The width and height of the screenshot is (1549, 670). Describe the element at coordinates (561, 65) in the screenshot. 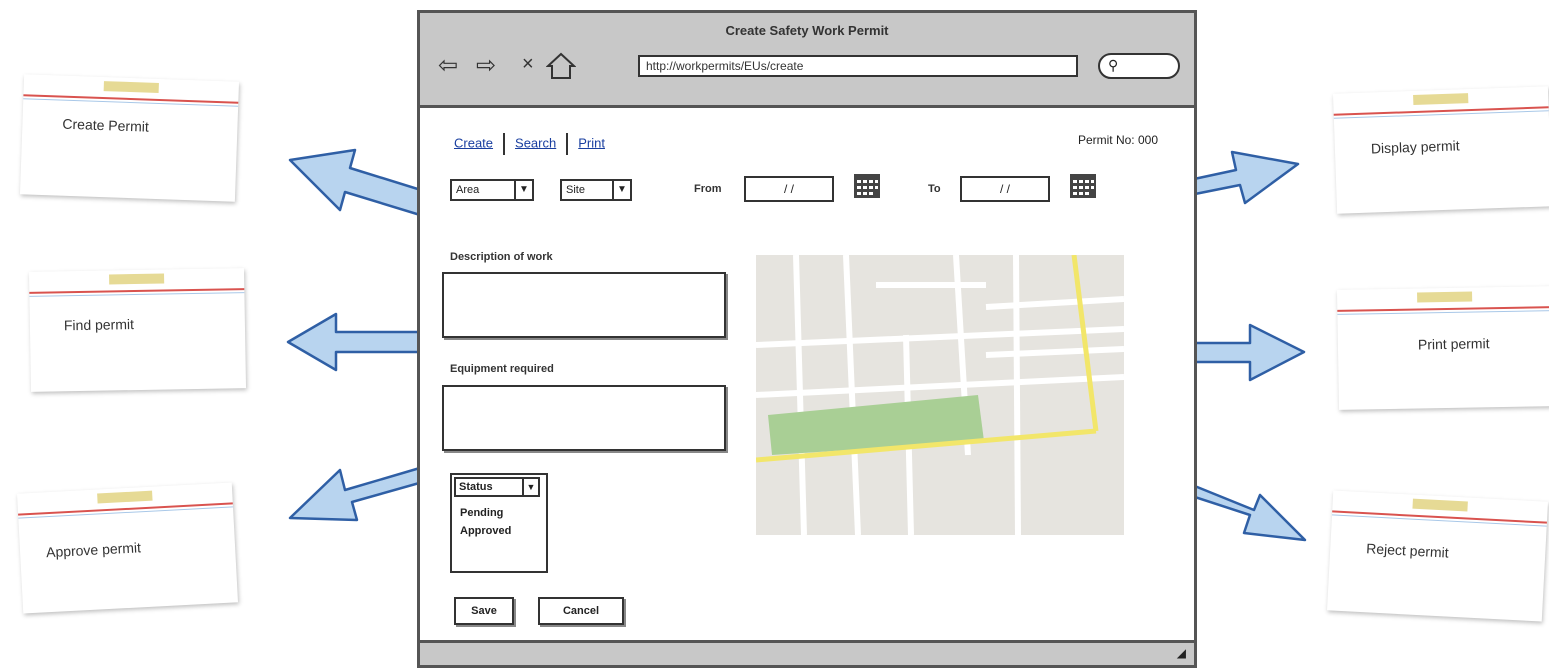

I see `home-icon-glyph` at that location.